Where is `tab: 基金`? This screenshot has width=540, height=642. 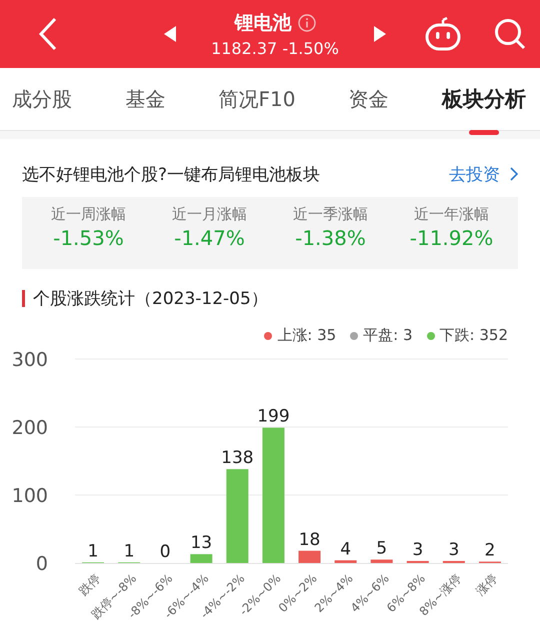 tab: 基金 is located at coordinates (145, 99).